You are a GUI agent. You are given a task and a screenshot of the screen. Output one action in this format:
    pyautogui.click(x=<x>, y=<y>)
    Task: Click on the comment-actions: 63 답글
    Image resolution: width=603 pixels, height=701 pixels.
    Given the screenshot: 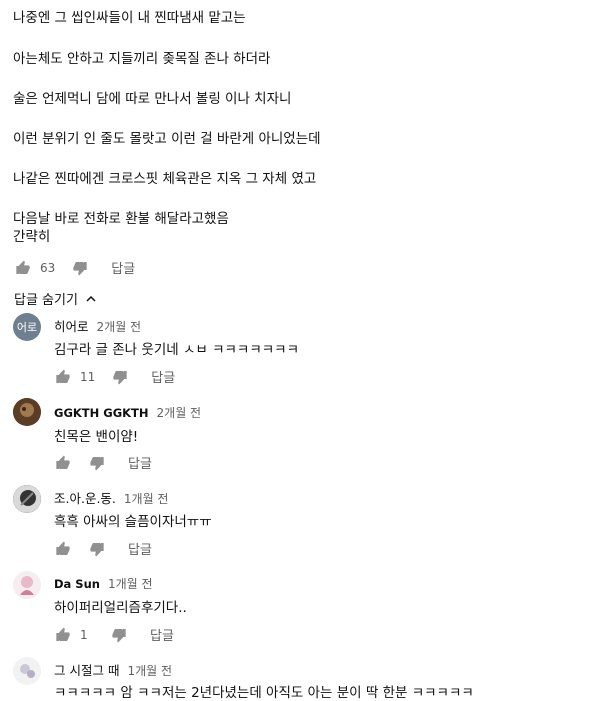 What is the action you would take?
    pyautogui.click(x=74, y=267)
    